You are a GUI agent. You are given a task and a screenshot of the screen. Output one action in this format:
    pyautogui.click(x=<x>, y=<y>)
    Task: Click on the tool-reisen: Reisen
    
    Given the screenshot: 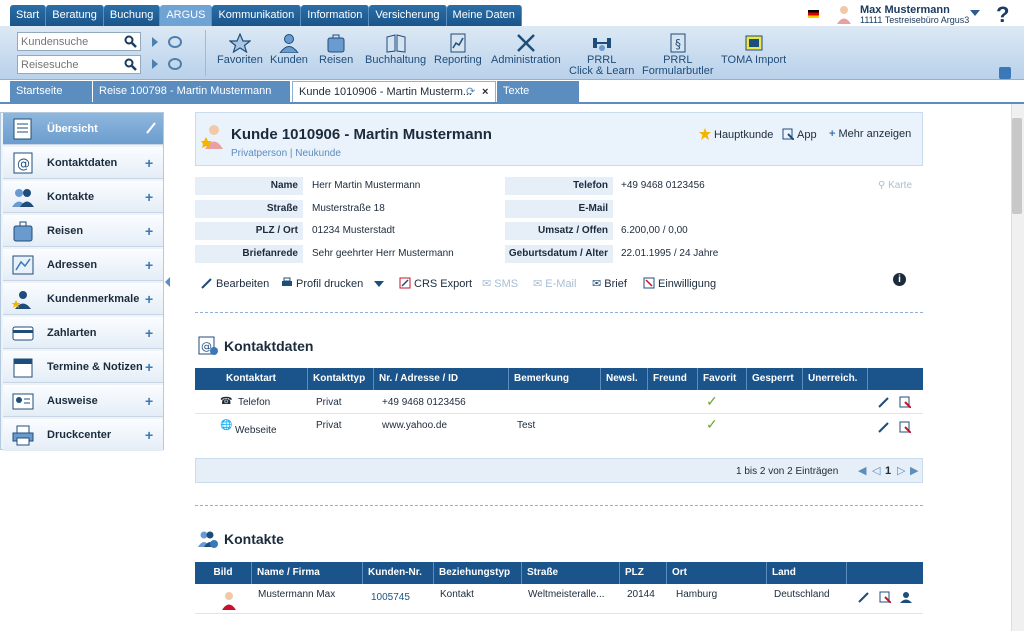 What is the action you would take?
    pyautogui.click(x=336, y=49)
    